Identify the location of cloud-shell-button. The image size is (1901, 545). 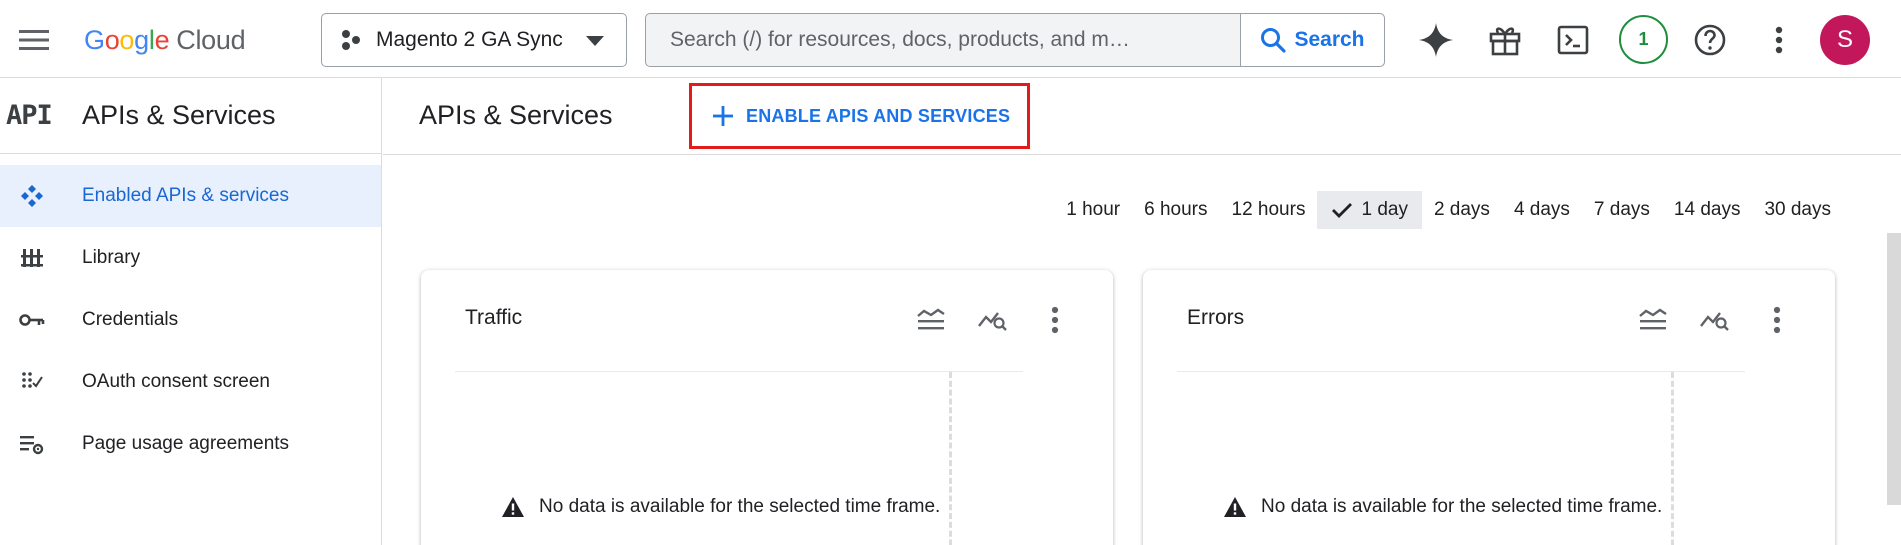
(1573, 40).